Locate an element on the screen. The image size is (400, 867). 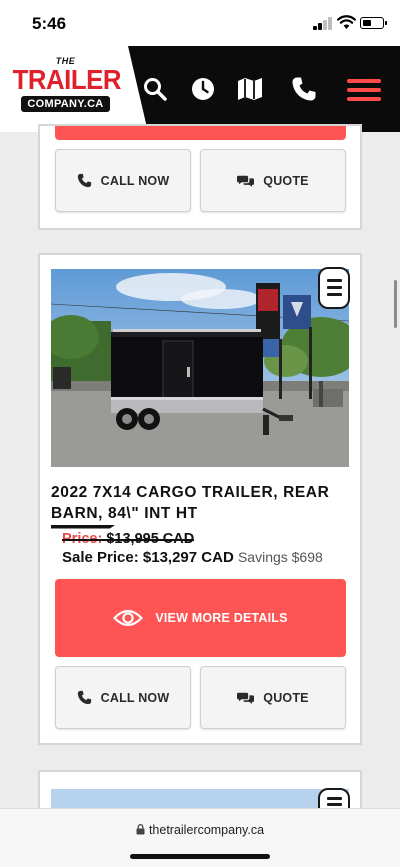
photo-menu-button is located at coordinates (334, 288).